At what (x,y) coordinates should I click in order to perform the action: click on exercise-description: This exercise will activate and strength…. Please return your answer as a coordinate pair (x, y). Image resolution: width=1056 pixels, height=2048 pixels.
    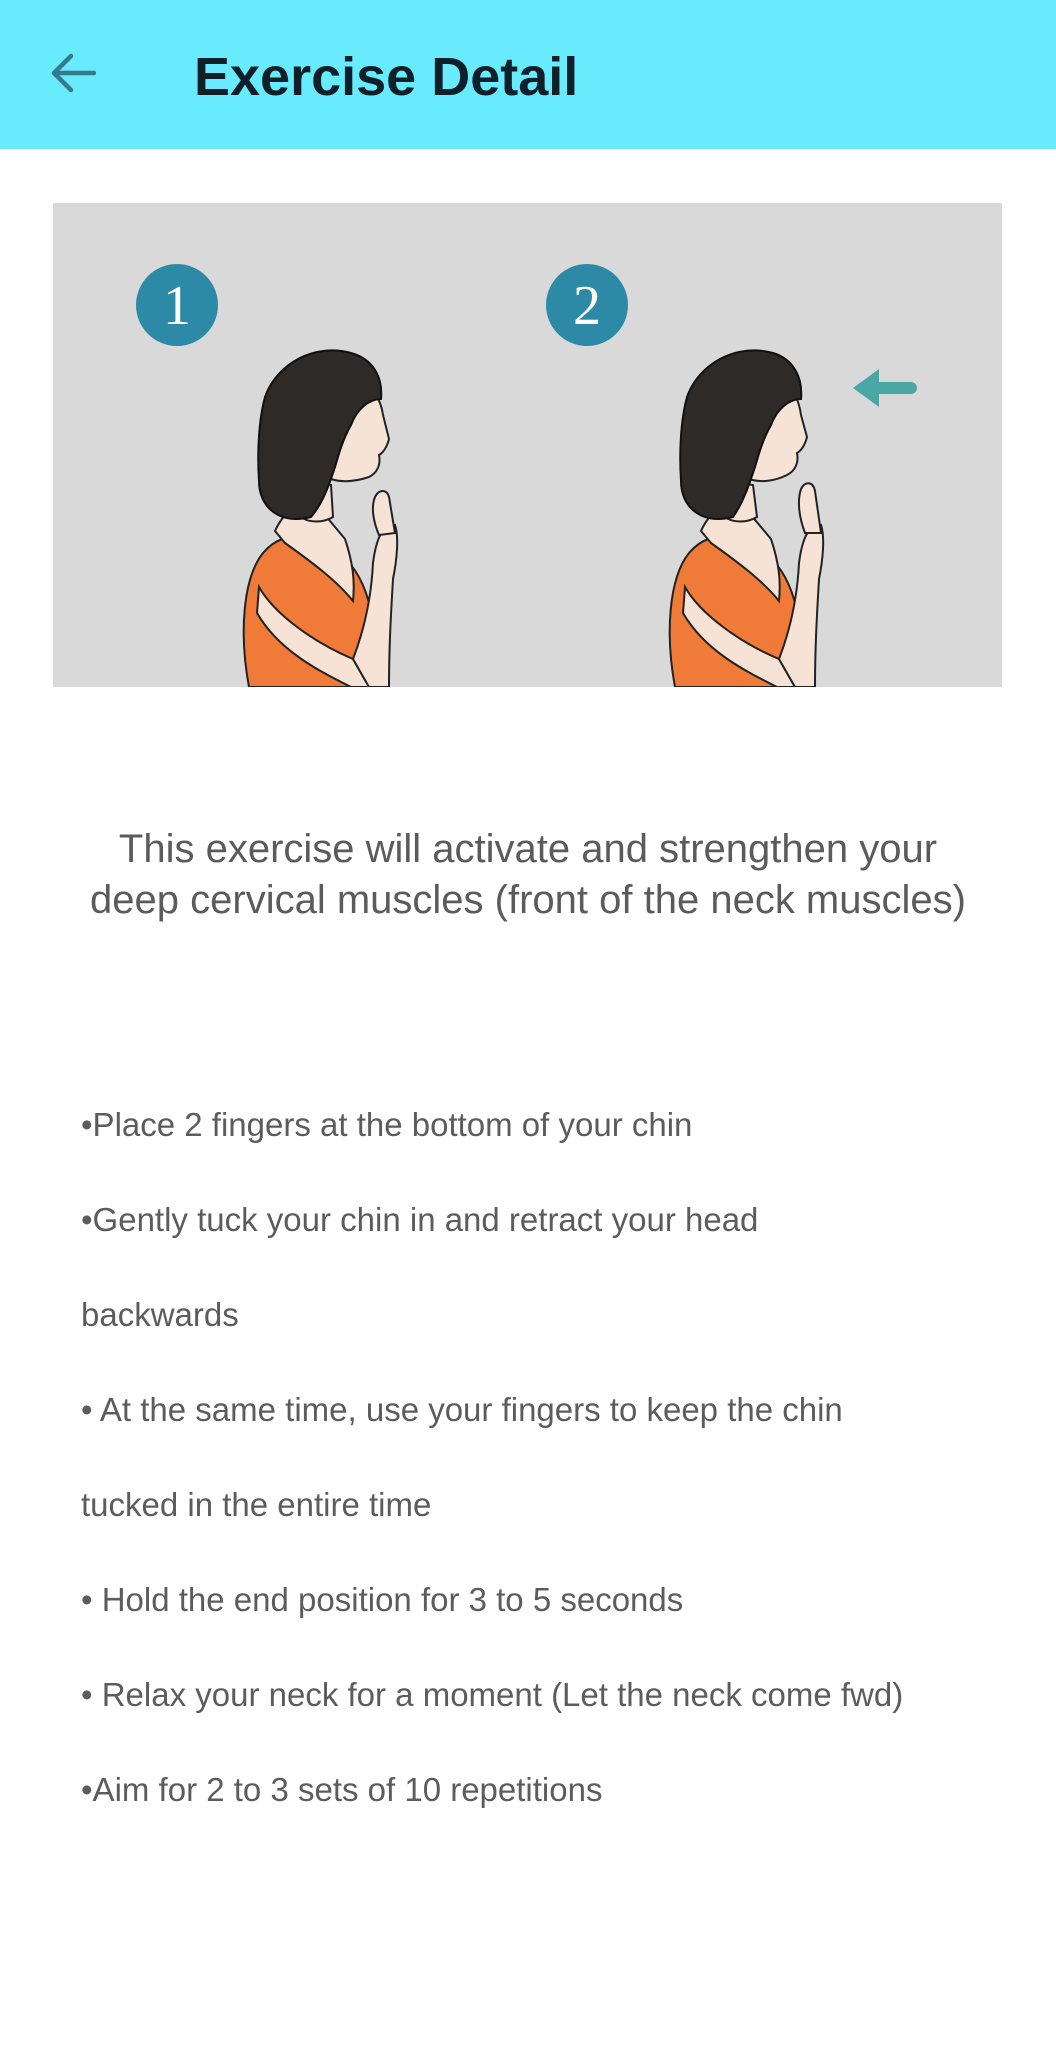
    Looking at the image, I should click on (528, 874).